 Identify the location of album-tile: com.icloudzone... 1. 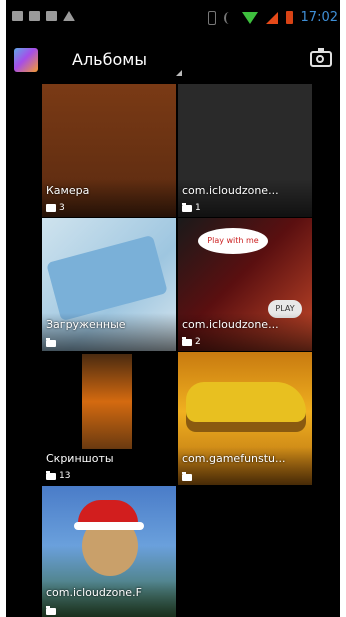
(245, 150).